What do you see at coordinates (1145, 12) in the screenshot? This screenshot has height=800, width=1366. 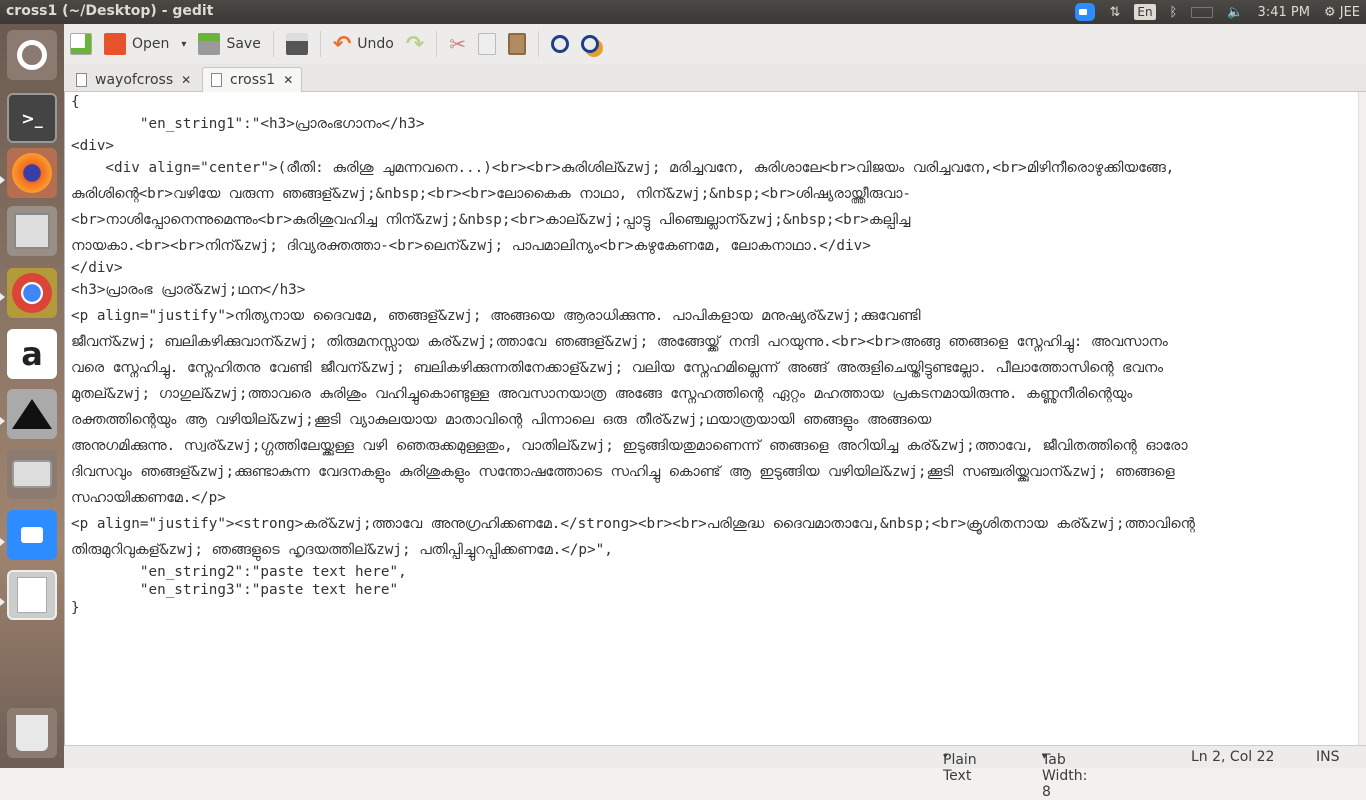 I see `keyboard-language: En` at bounding box center [1145, 12].